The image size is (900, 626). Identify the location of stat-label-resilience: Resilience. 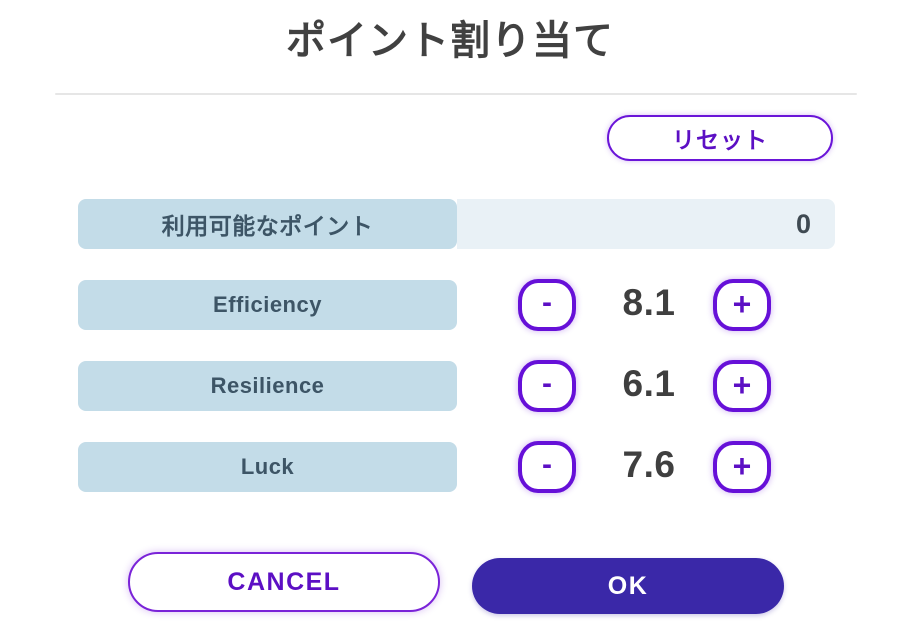
(267, 385).